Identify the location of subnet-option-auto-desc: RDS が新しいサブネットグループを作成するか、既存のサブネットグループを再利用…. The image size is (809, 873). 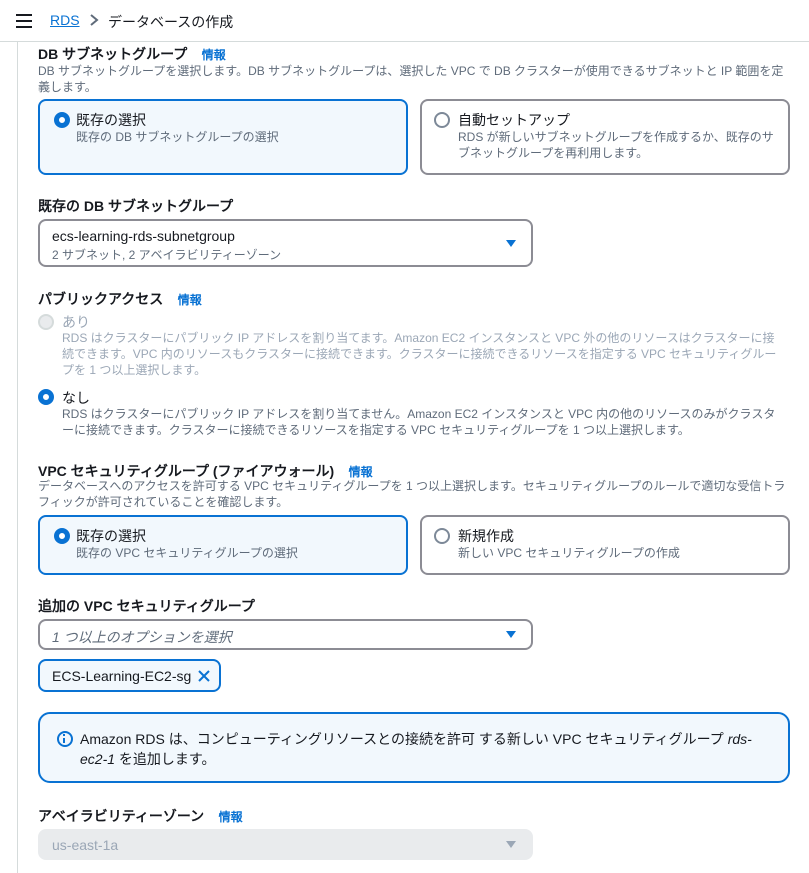
(616, 145).